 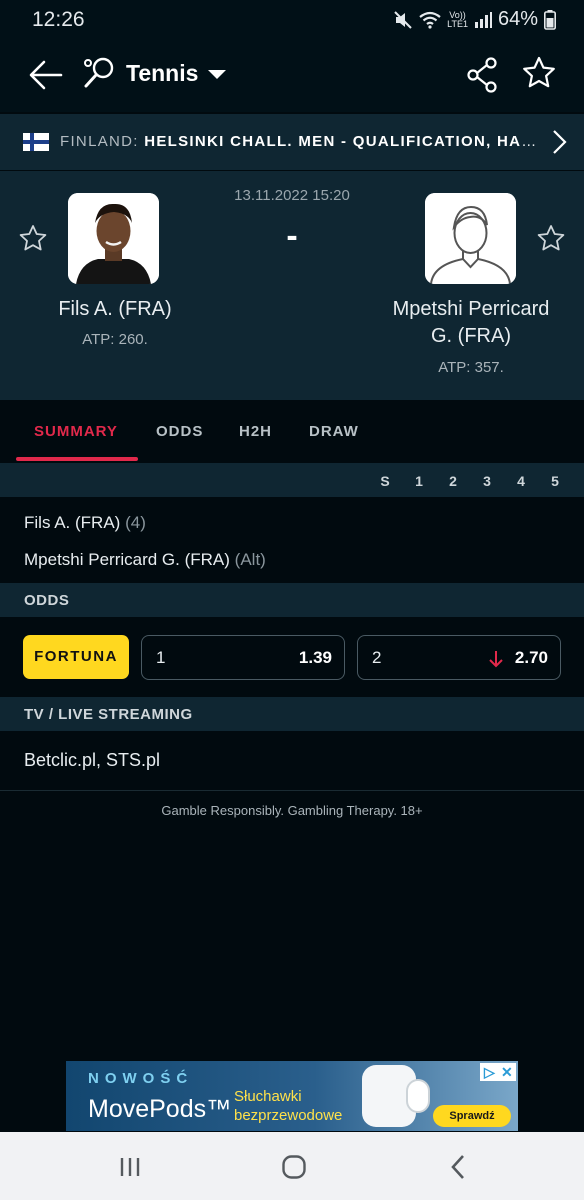 I want to click on person-silhouette-icon, so click(x=470, y=238).